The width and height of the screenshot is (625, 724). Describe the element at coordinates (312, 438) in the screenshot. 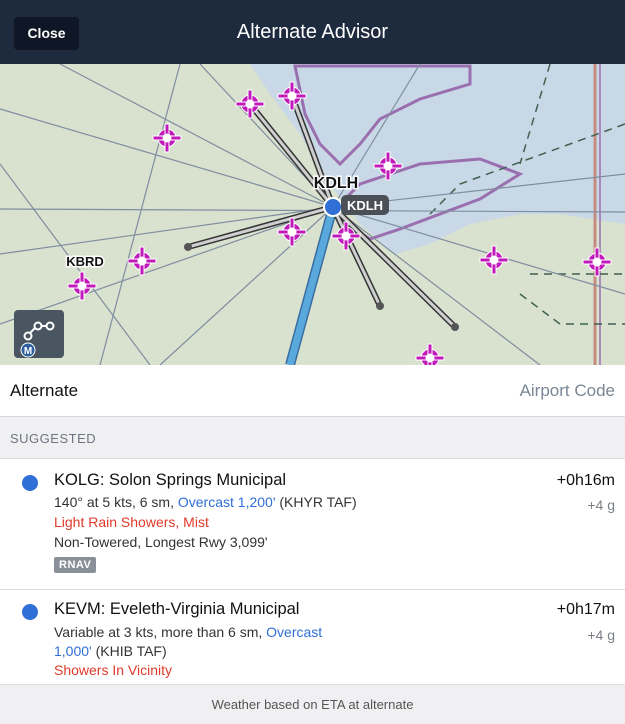

I see `section-header: SUGGESTED` at that location.